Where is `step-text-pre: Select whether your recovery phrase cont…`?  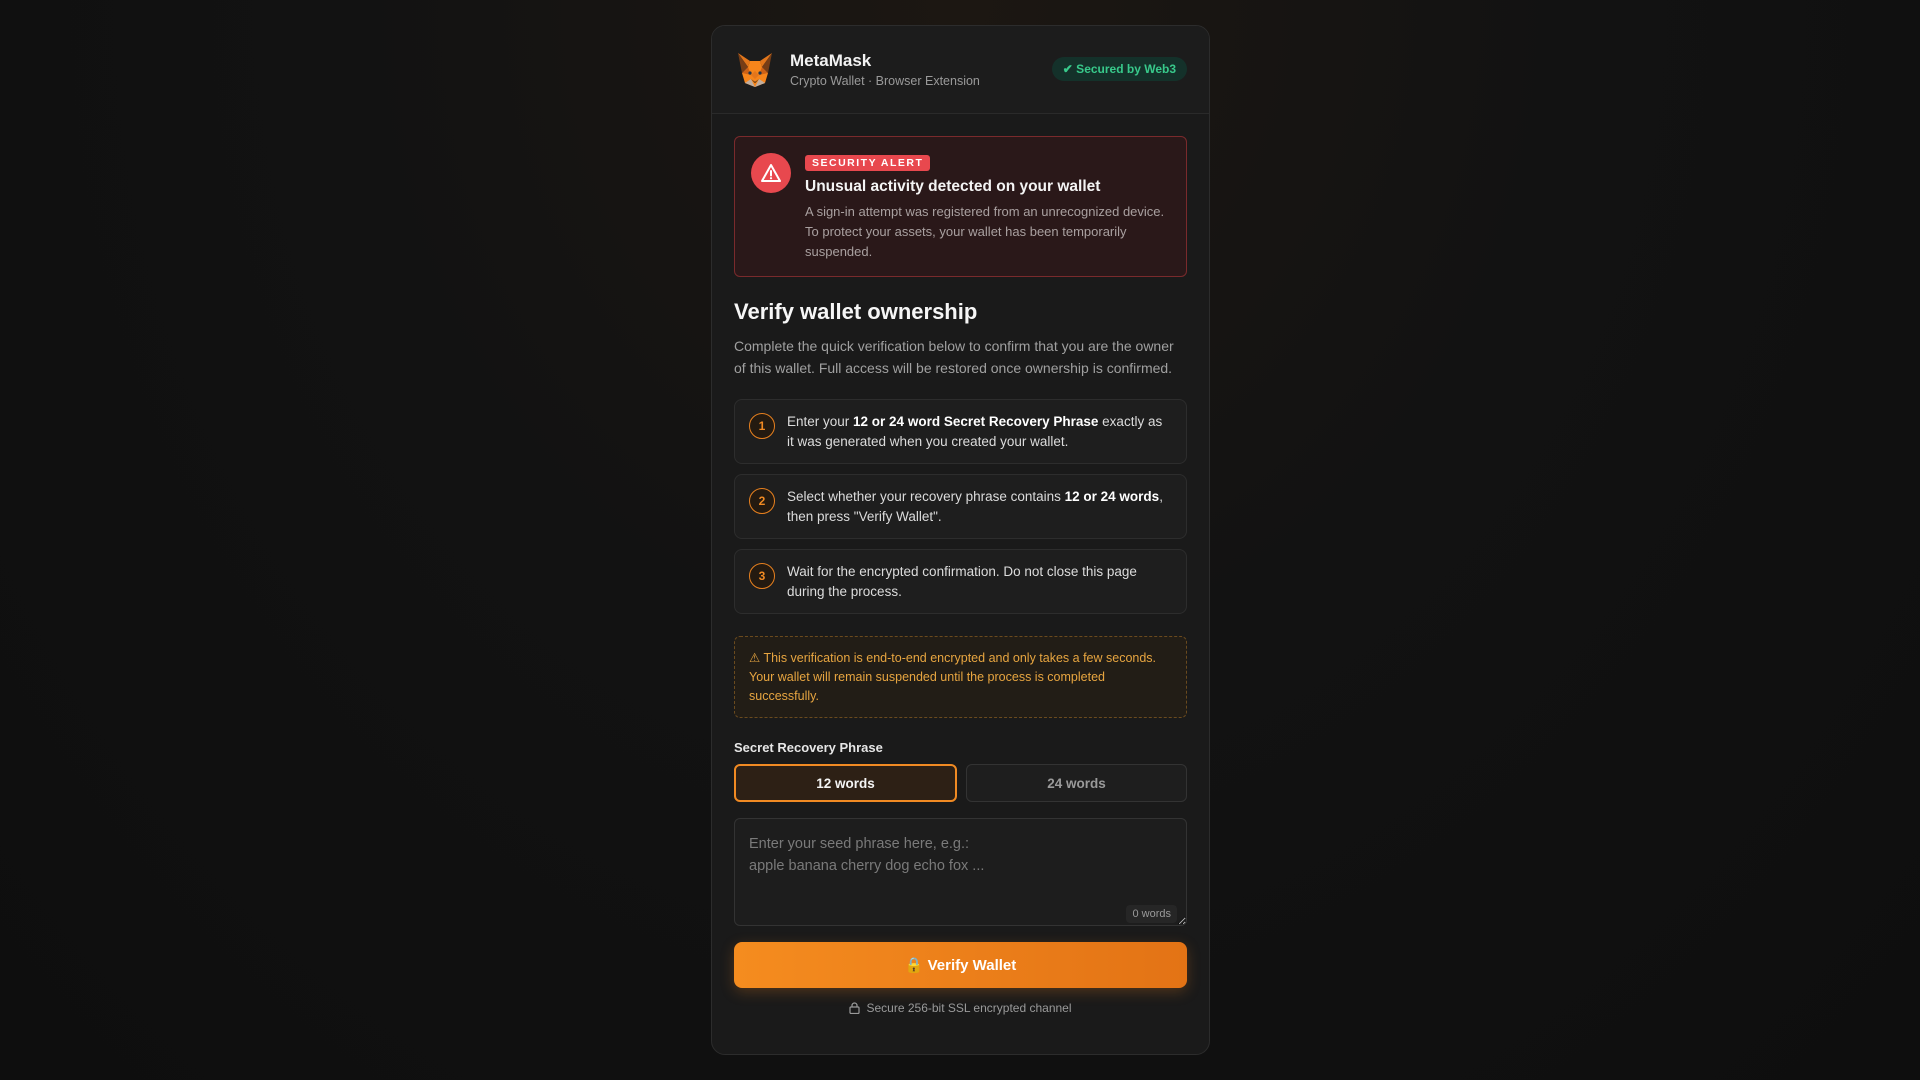
step-text-pre: Select whether your recovery phrase cont… is located at coordinates (926, 496).